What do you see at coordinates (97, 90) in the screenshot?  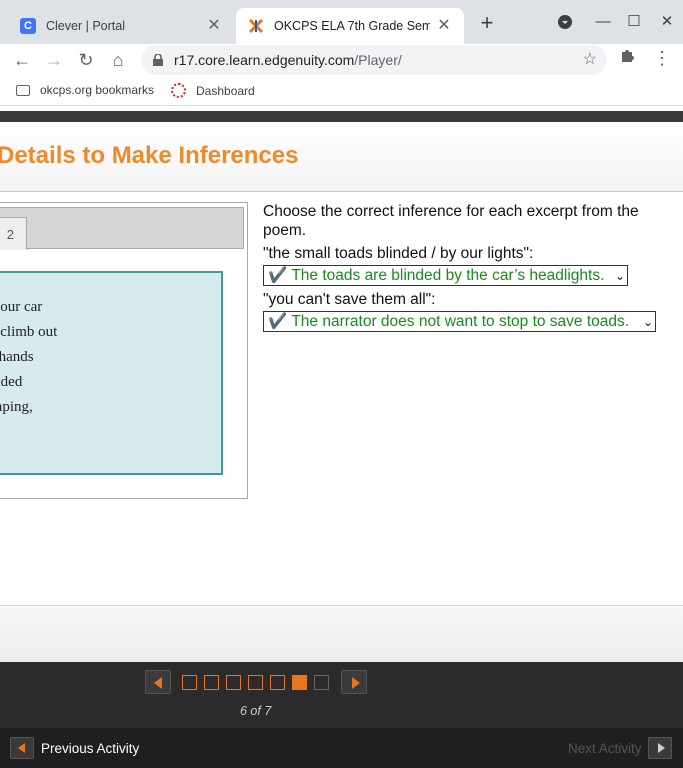 I see `bookmark-label: okcps.org bookmarks` at bounding box center [97, 90].